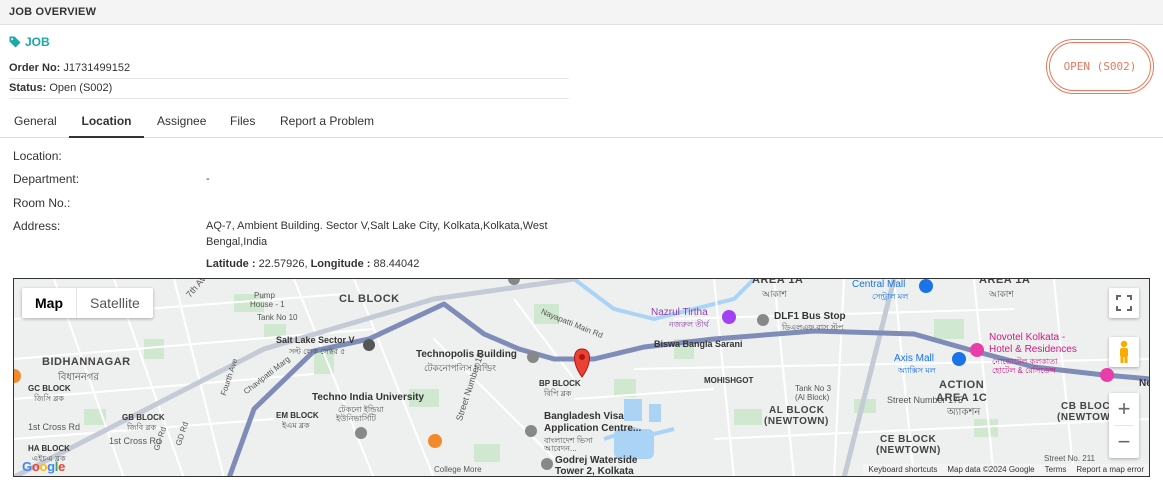 The width and height of the screenshot is (1163, 485). What do you see at coordinates (902, 470) in the screenshot?
I see `keyboard-shortcuts-link: Keyboard shortcuts` at bounding box center [902, 470].